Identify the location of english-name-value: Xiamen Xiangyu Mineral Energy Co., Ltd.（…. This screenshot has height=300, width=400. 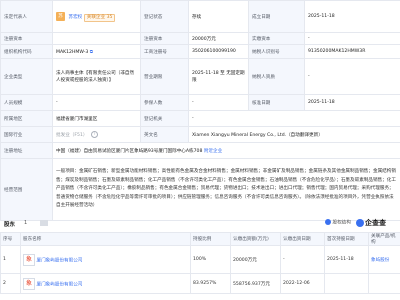
(294, 134).